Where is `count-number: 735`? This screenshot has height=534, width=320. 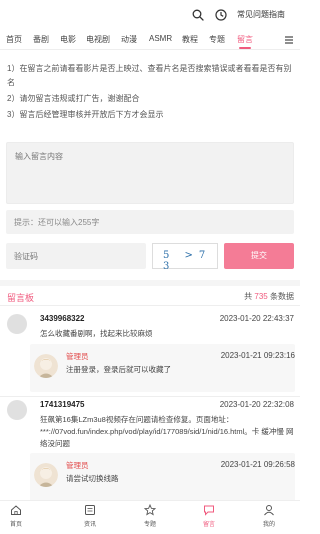
count-number: 735 is located at coordinates (261, 296).